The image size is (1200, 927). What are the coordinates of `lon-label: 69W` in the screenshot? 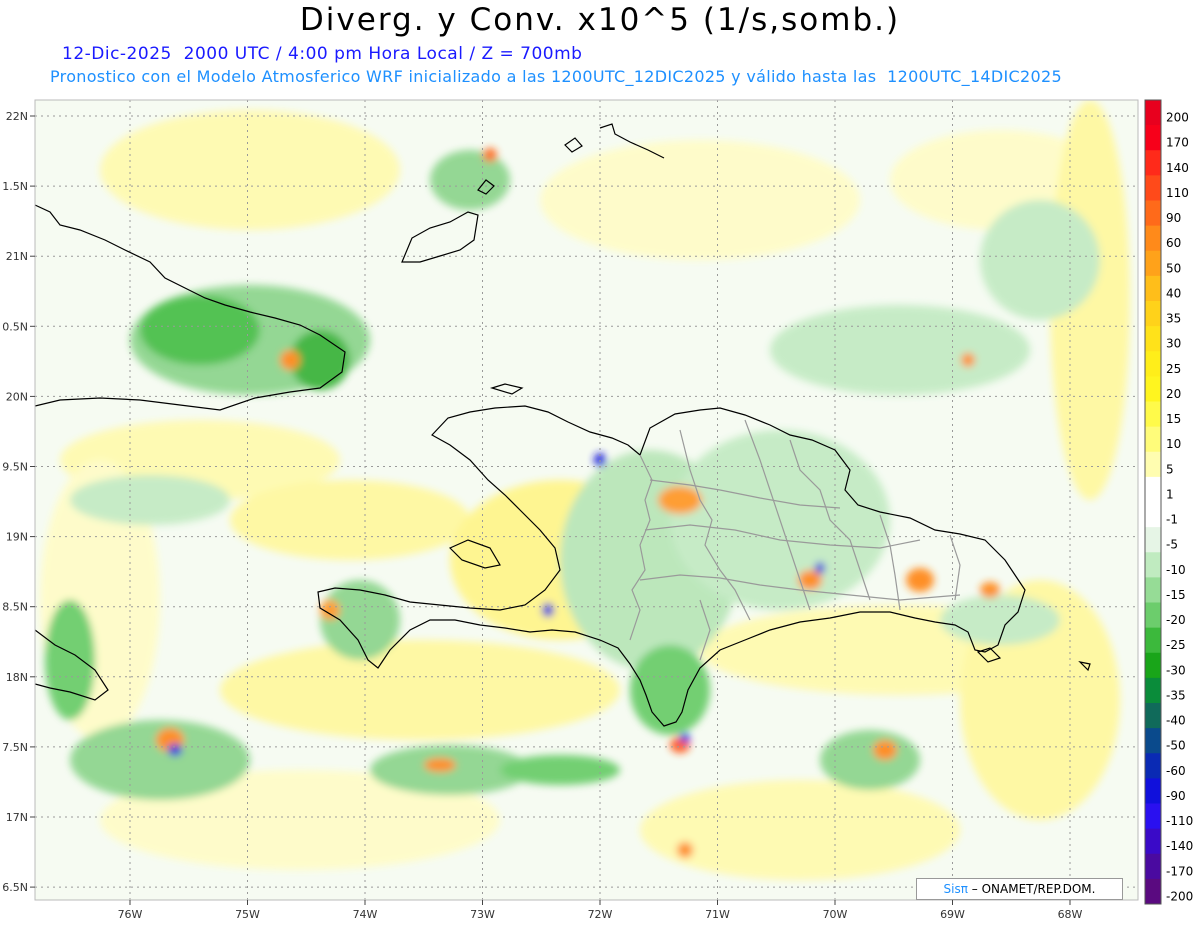 It's located at (952, 914).